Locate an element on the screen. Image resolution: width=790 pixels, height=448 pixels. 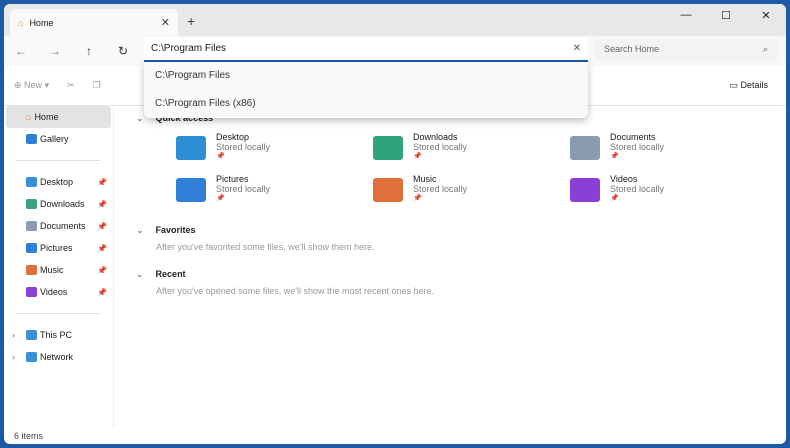
sidebar-item-music: Music 📌 is located at coordinates (58, 270).